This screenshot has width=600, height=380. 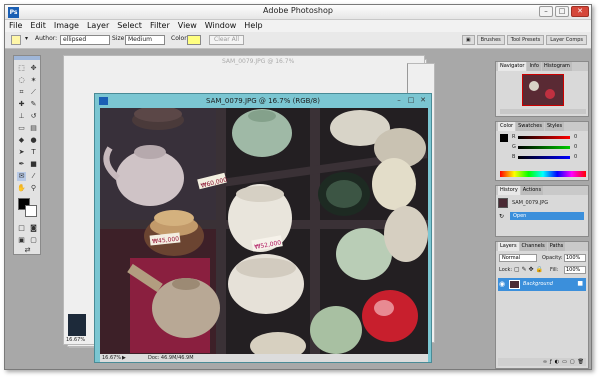 What do you see at coordinates (160, 26) in the screenshot?
I see `menu-filter: Filter` at bounding box center [160, 26].